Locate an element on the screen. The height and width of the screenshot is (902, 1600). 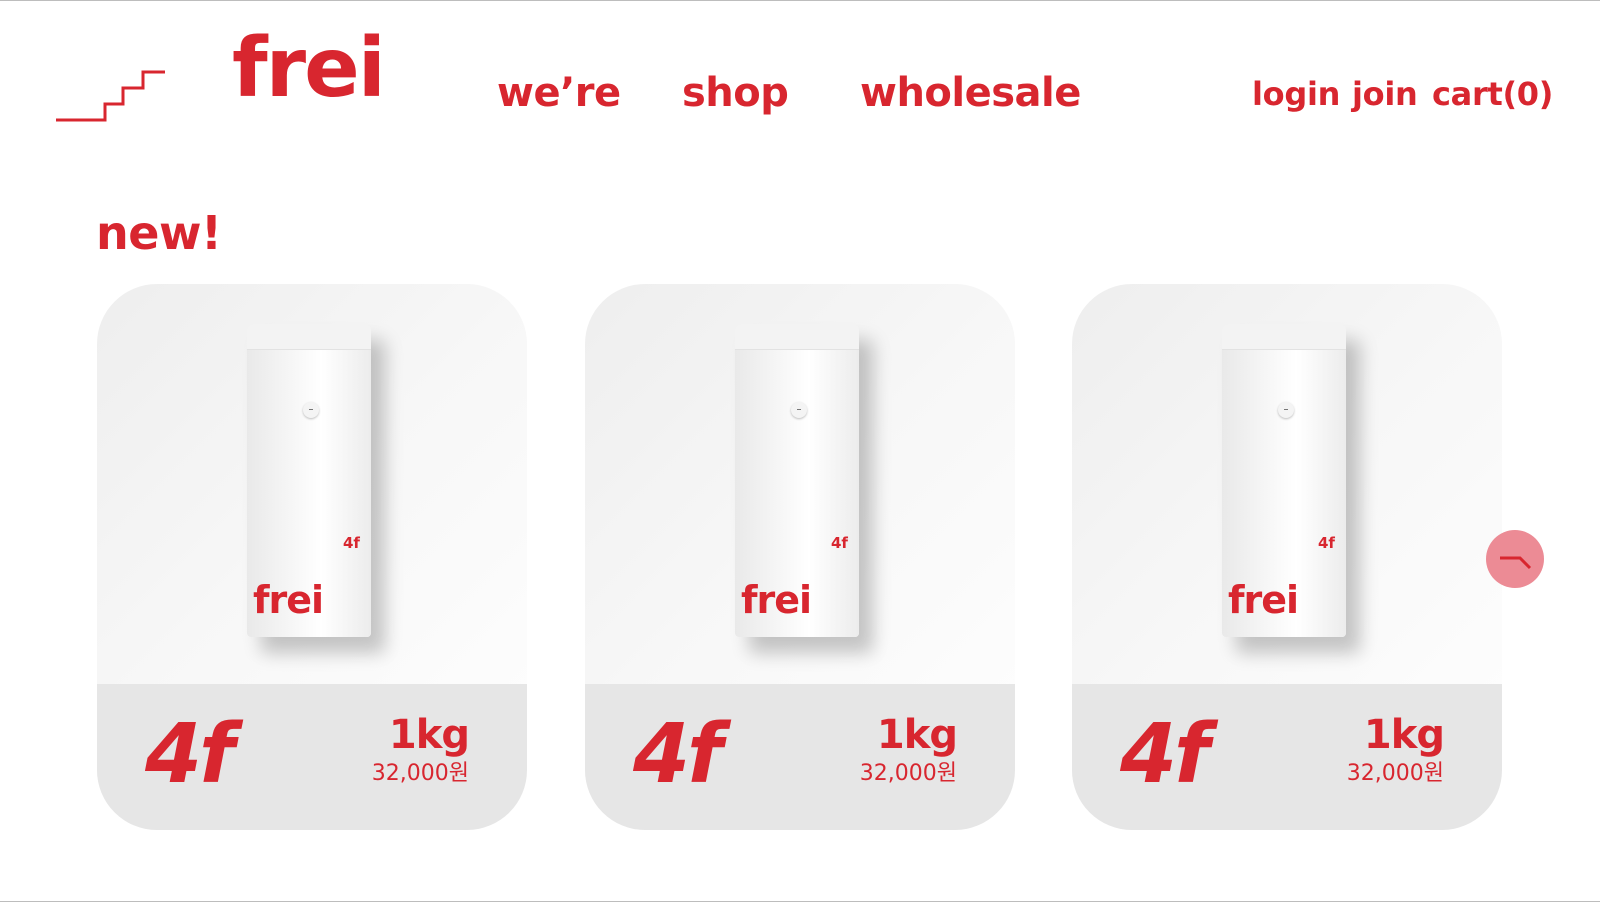
nav-shop: shop is located at coordinates (735, 93).